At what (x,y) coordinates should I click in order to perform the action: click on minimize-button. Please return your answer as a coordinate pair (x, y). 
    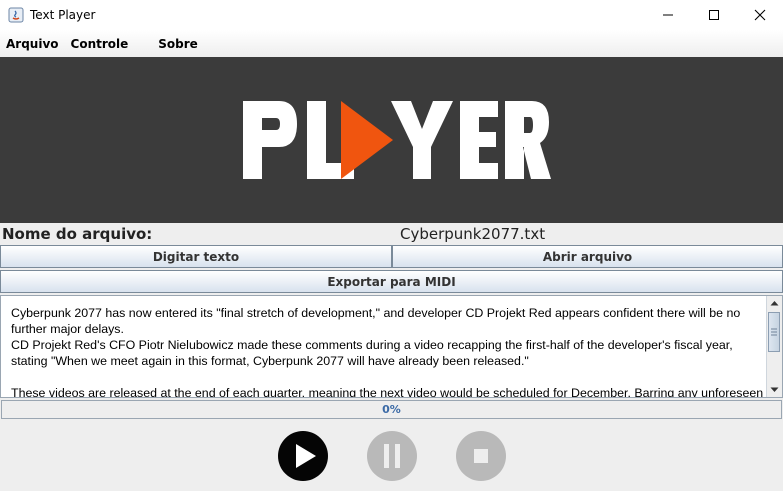
    Looking at the image, I should click on (668, 15).